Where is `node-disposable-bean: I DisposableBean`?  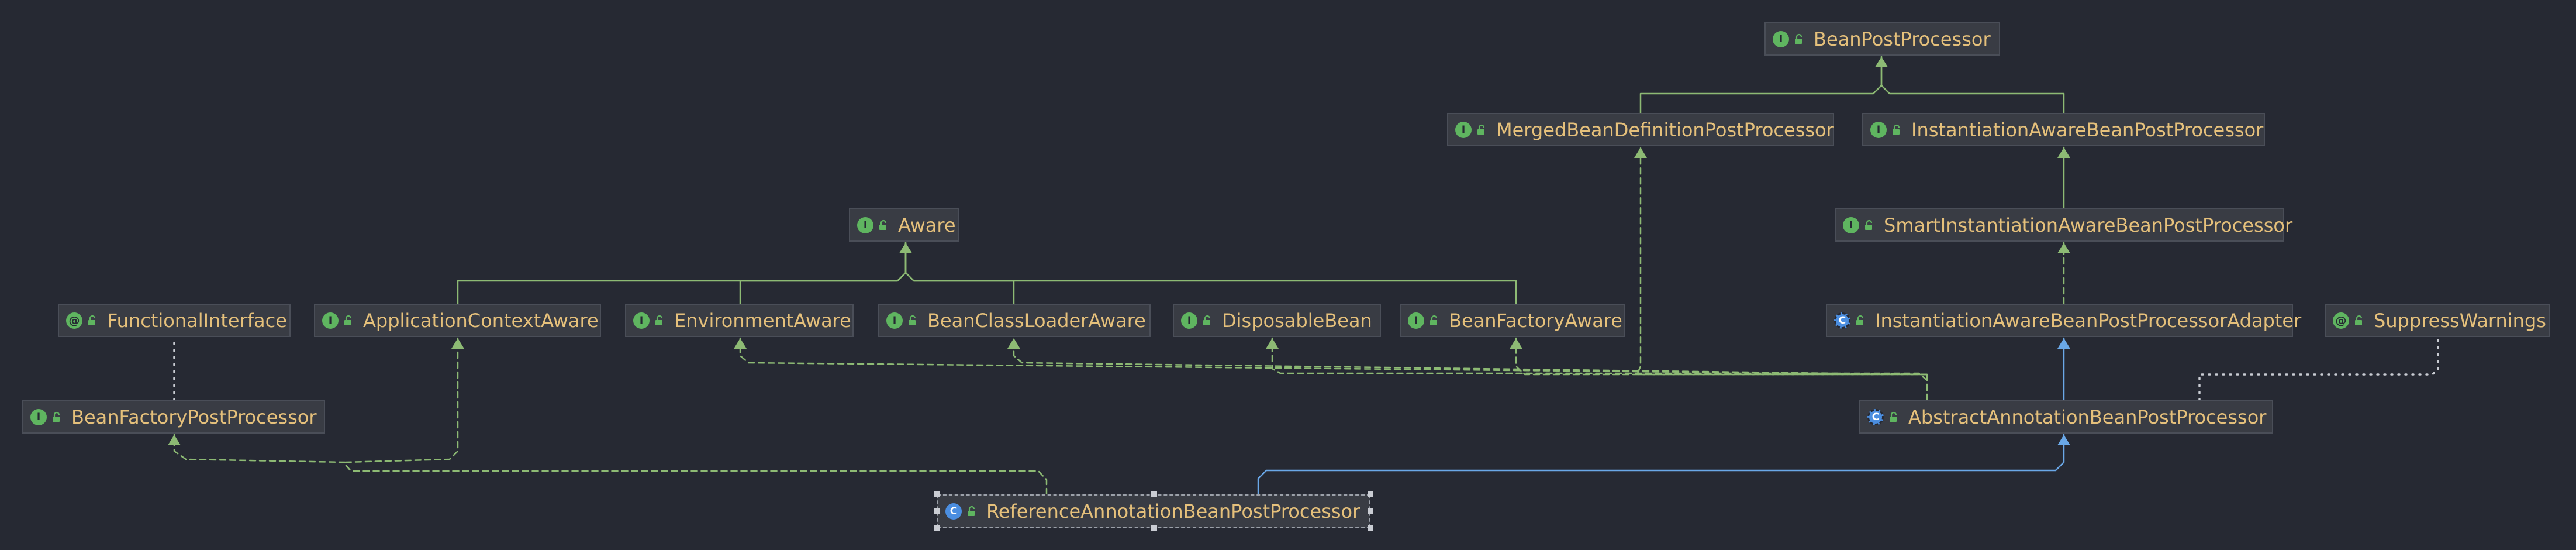
node-disposable-bean: I DisposableBean is located at coordinates (1277, 320).